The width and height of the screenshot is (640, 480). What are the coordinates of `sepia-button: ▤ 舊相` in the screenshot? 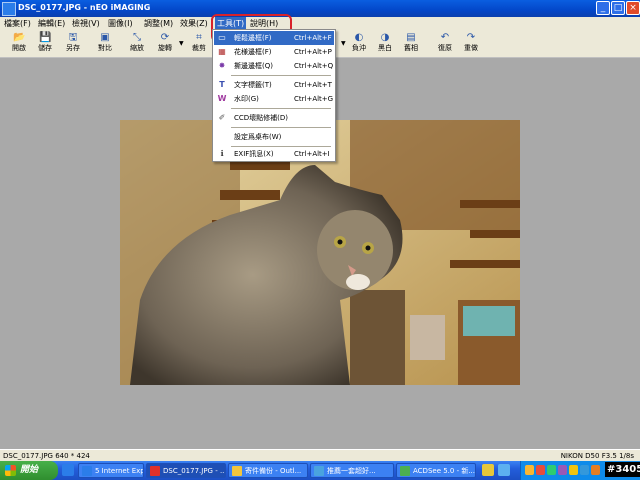 It's located at (411, 44).